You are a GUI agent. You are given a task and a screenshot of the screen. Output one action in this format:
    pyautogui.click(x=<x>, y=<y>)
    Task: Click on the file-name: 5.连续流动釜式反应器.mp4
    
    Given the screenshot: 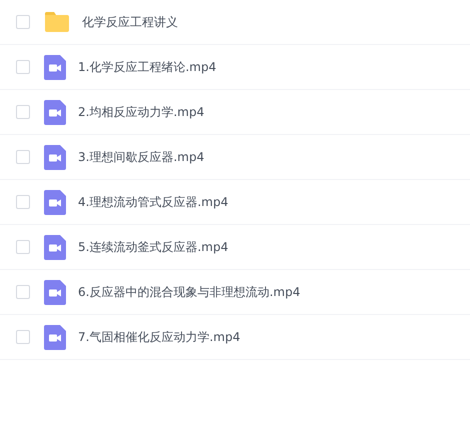 What is the action you would take?
    pyautogui.click(x=153, y=247)
    